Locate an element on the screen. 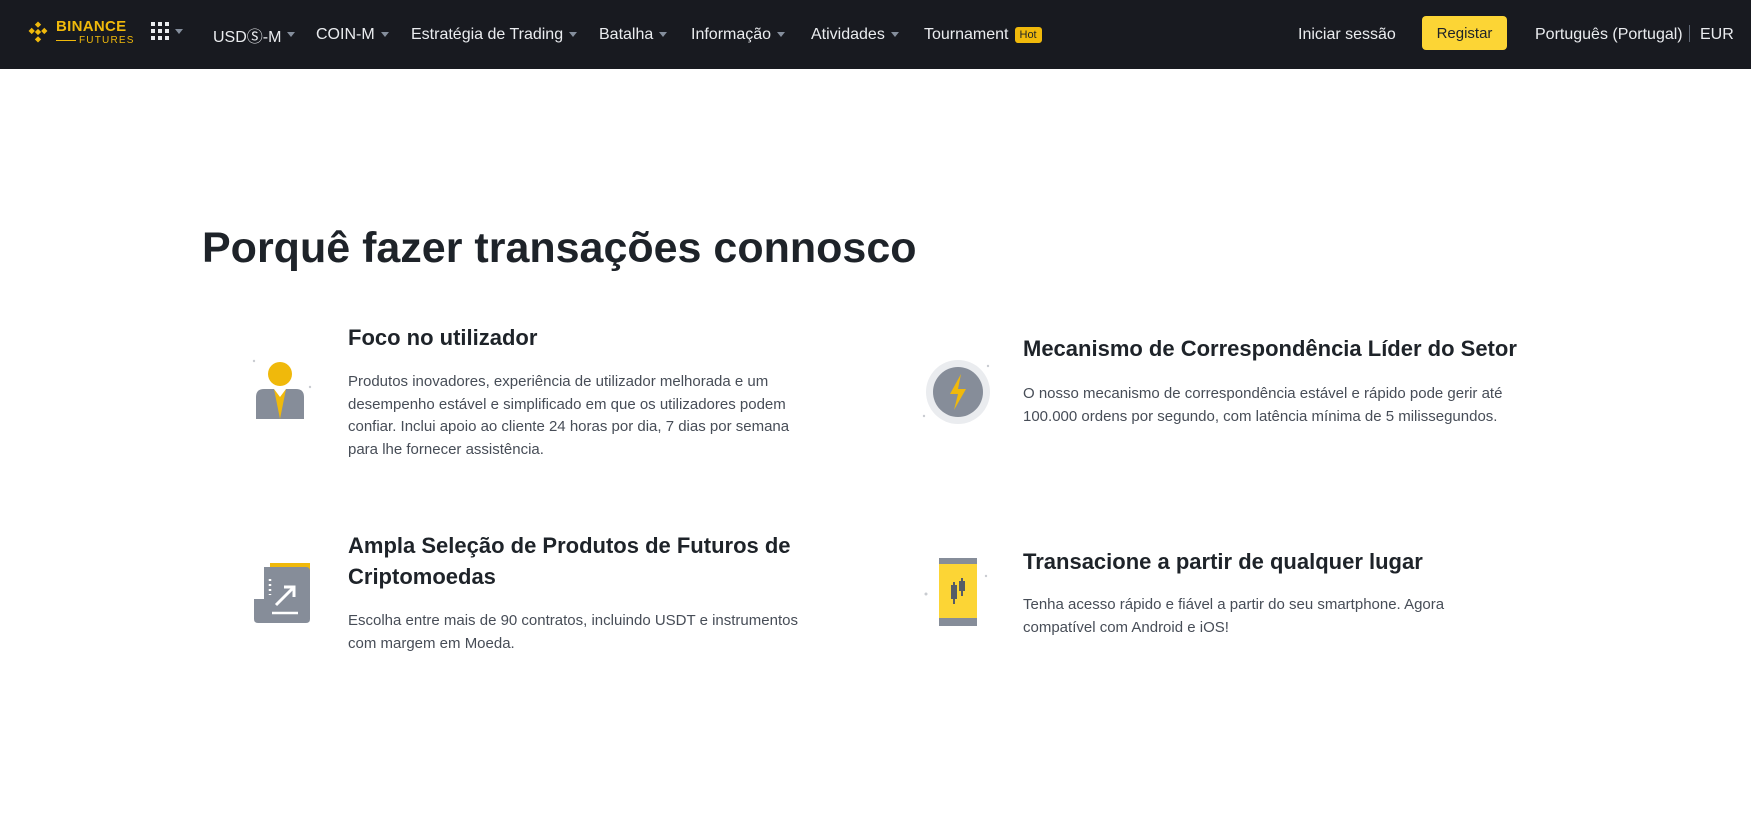 This screenshot has width=1751, height=817. nav-item-coin-m: COIN-M is located at coordinates (352, 34).